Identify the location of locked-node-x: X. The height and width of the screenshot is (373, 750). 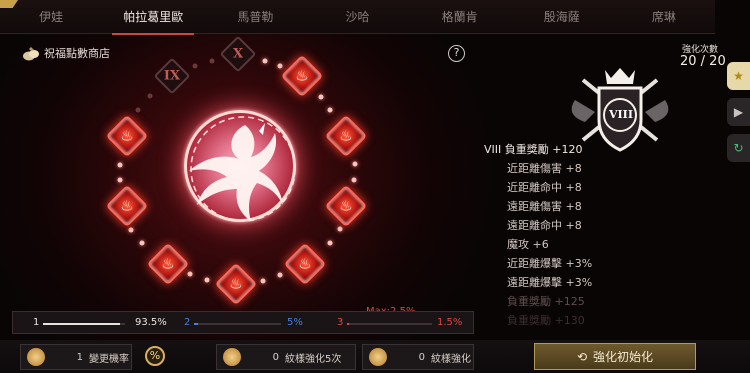
(238, 54).